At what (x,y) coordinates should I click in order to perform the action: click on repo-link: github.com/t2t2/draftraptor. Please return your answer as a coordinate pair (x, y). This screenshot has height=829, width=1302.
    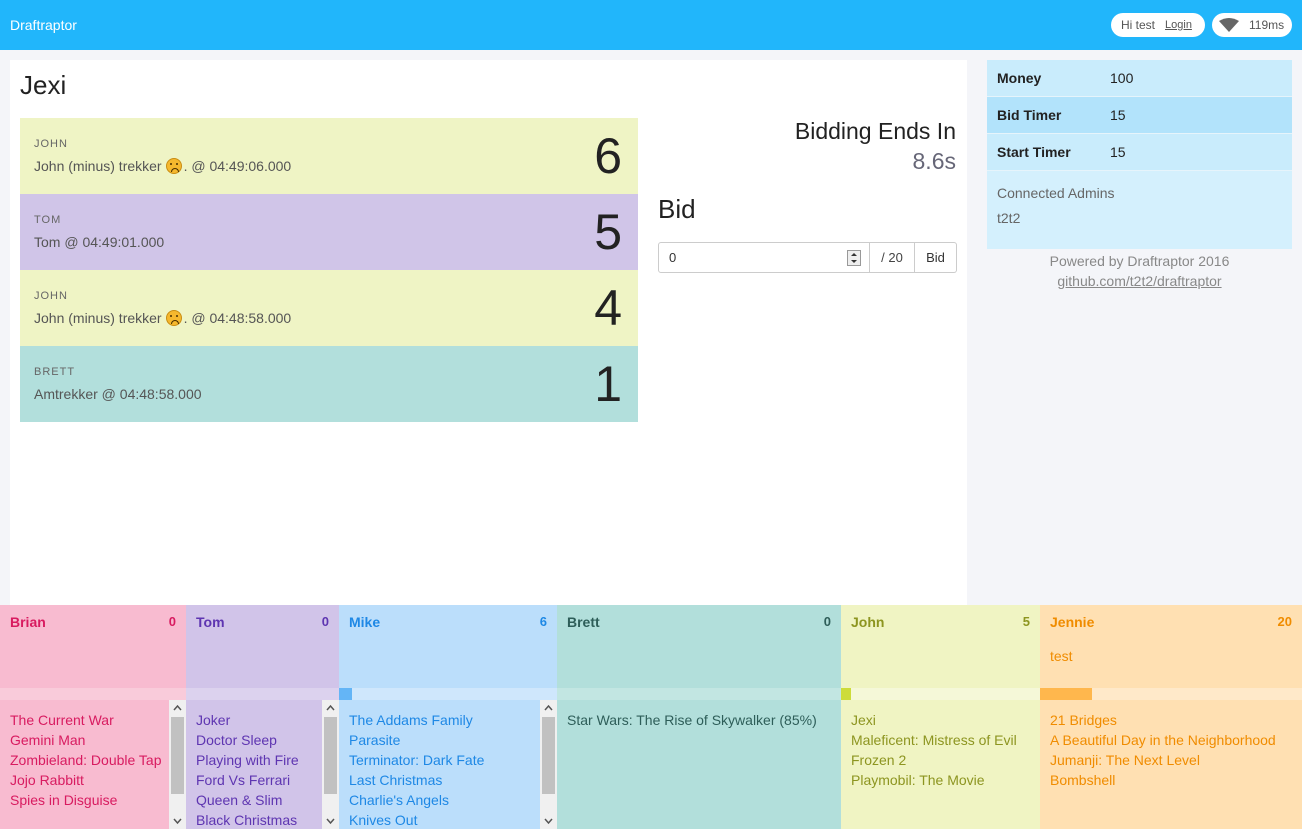
    Looking at the image, I should click on (1139, 281).